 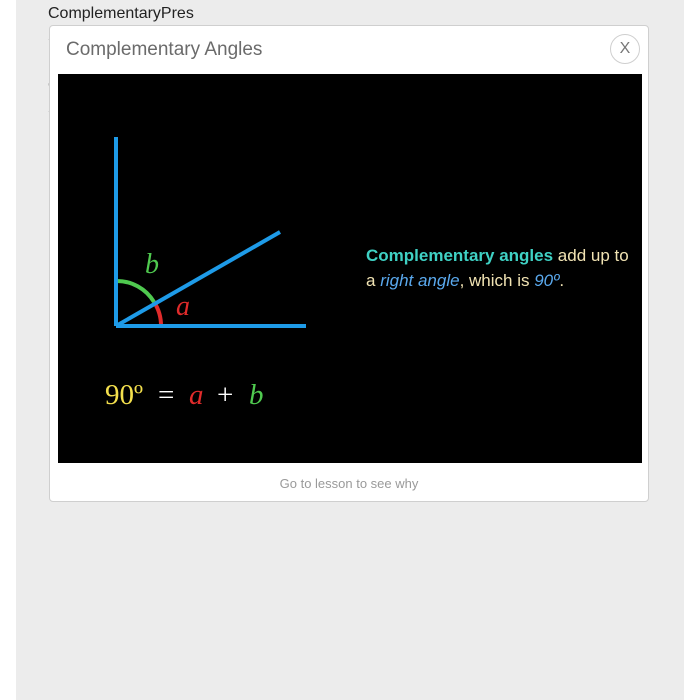 I want to click on description-text-part: ., so click(x=562, y=280).